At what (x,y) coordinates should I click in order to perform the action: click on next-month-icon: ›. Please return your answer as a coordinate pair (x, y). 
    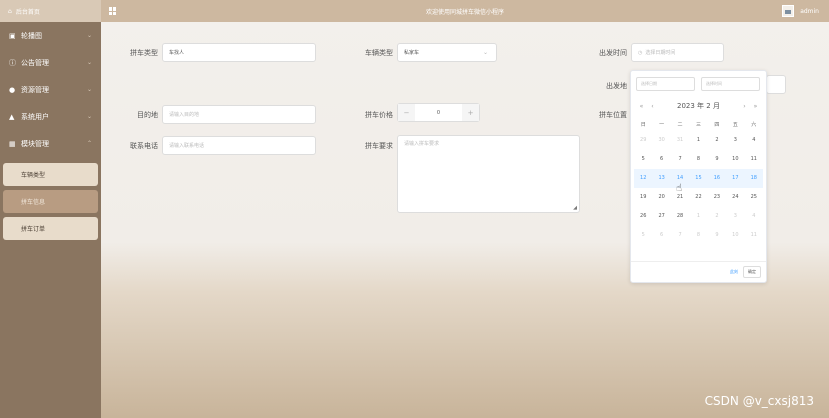
    Looking at the image, I should click on (744, 106).